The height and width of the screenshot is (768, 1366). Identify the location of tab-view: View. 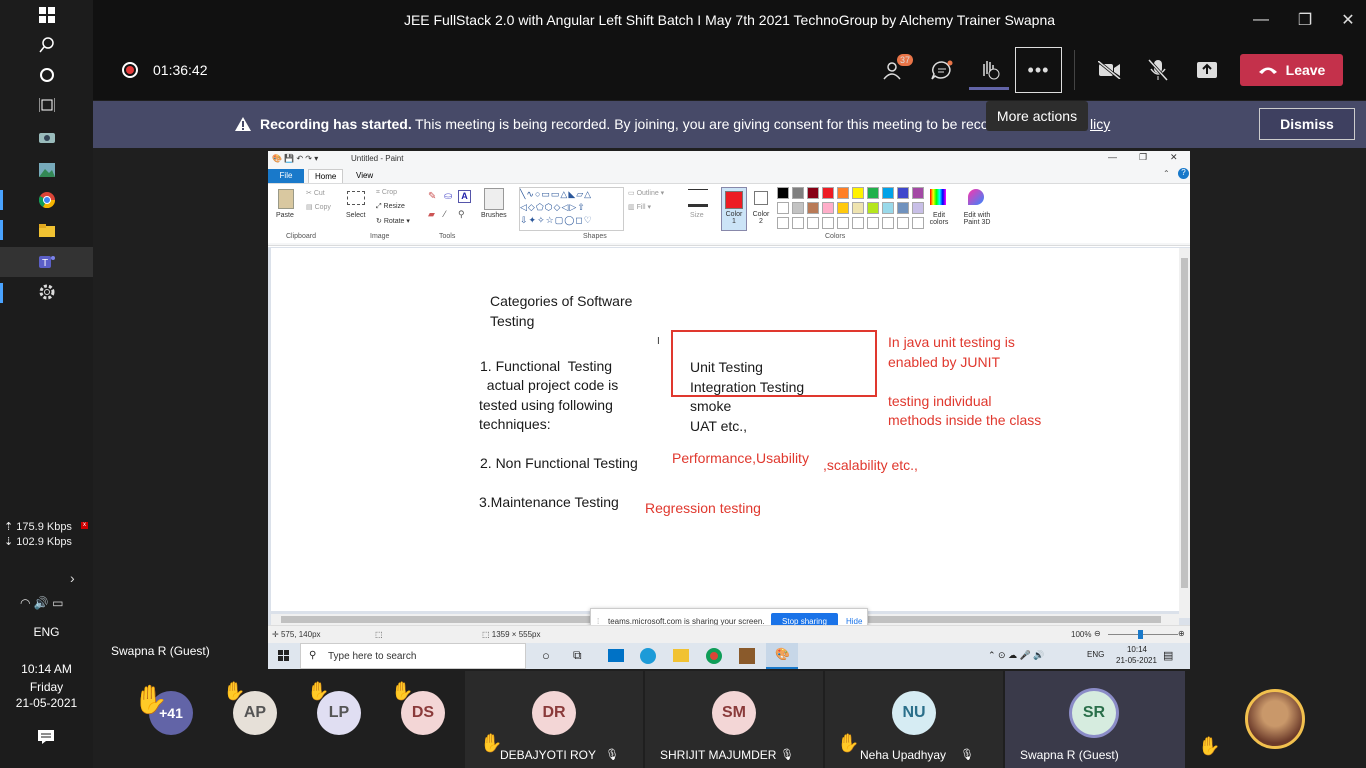
(364, 176).